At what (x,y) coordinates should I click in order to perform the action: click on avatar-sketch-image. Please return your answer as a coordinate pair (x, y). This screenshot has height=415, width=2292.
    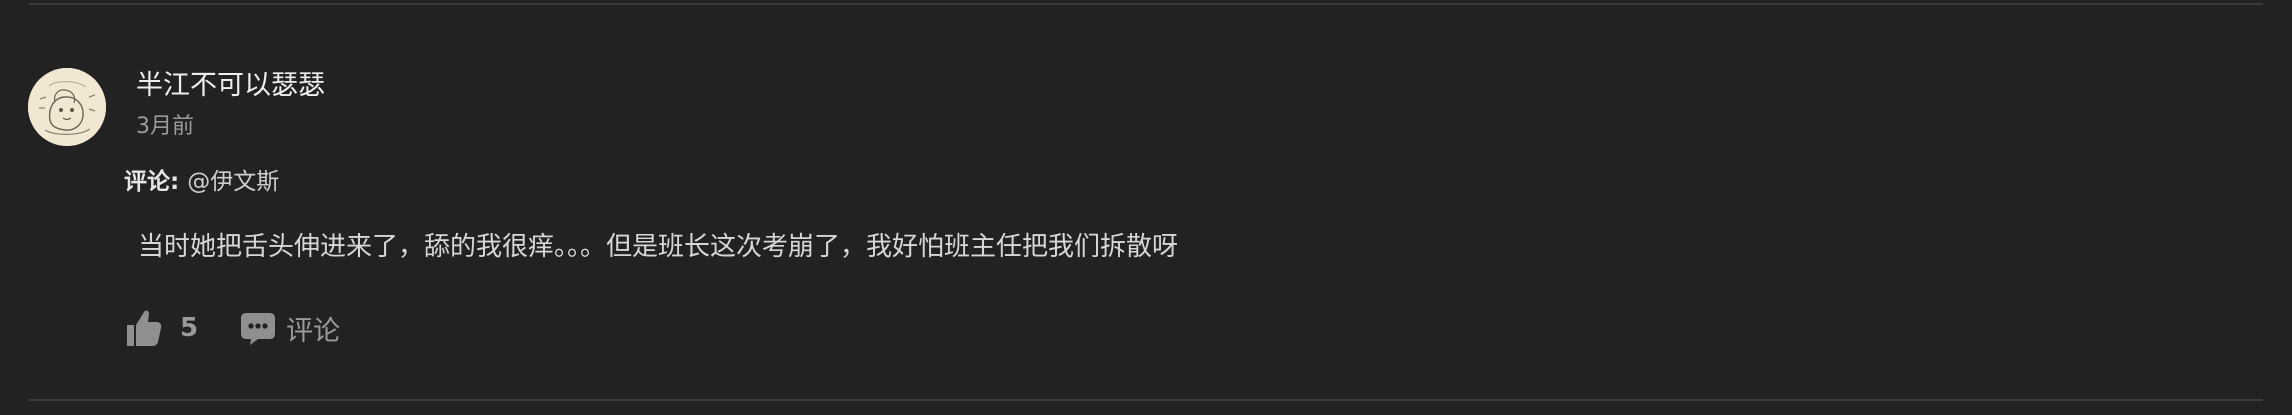
    Looking at the image, I should click on (67, 107).